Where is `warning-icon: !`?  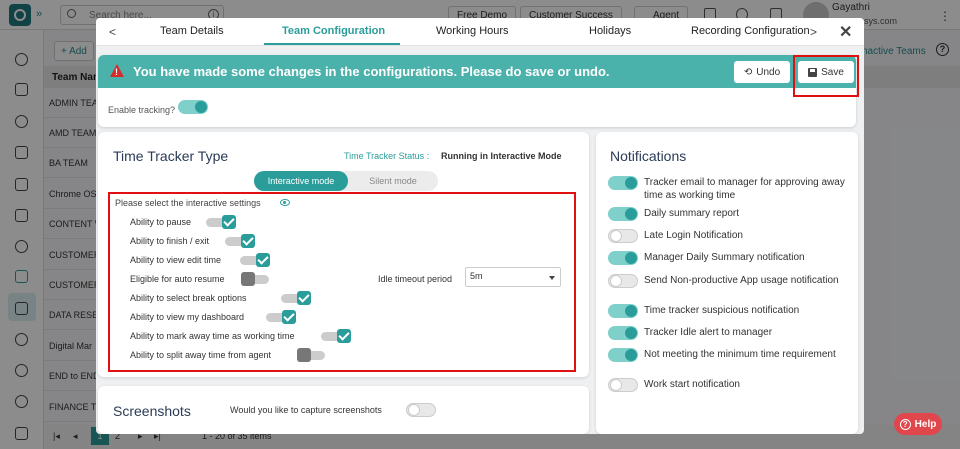
warning-icon: ! is located at coordinates (117, 70).